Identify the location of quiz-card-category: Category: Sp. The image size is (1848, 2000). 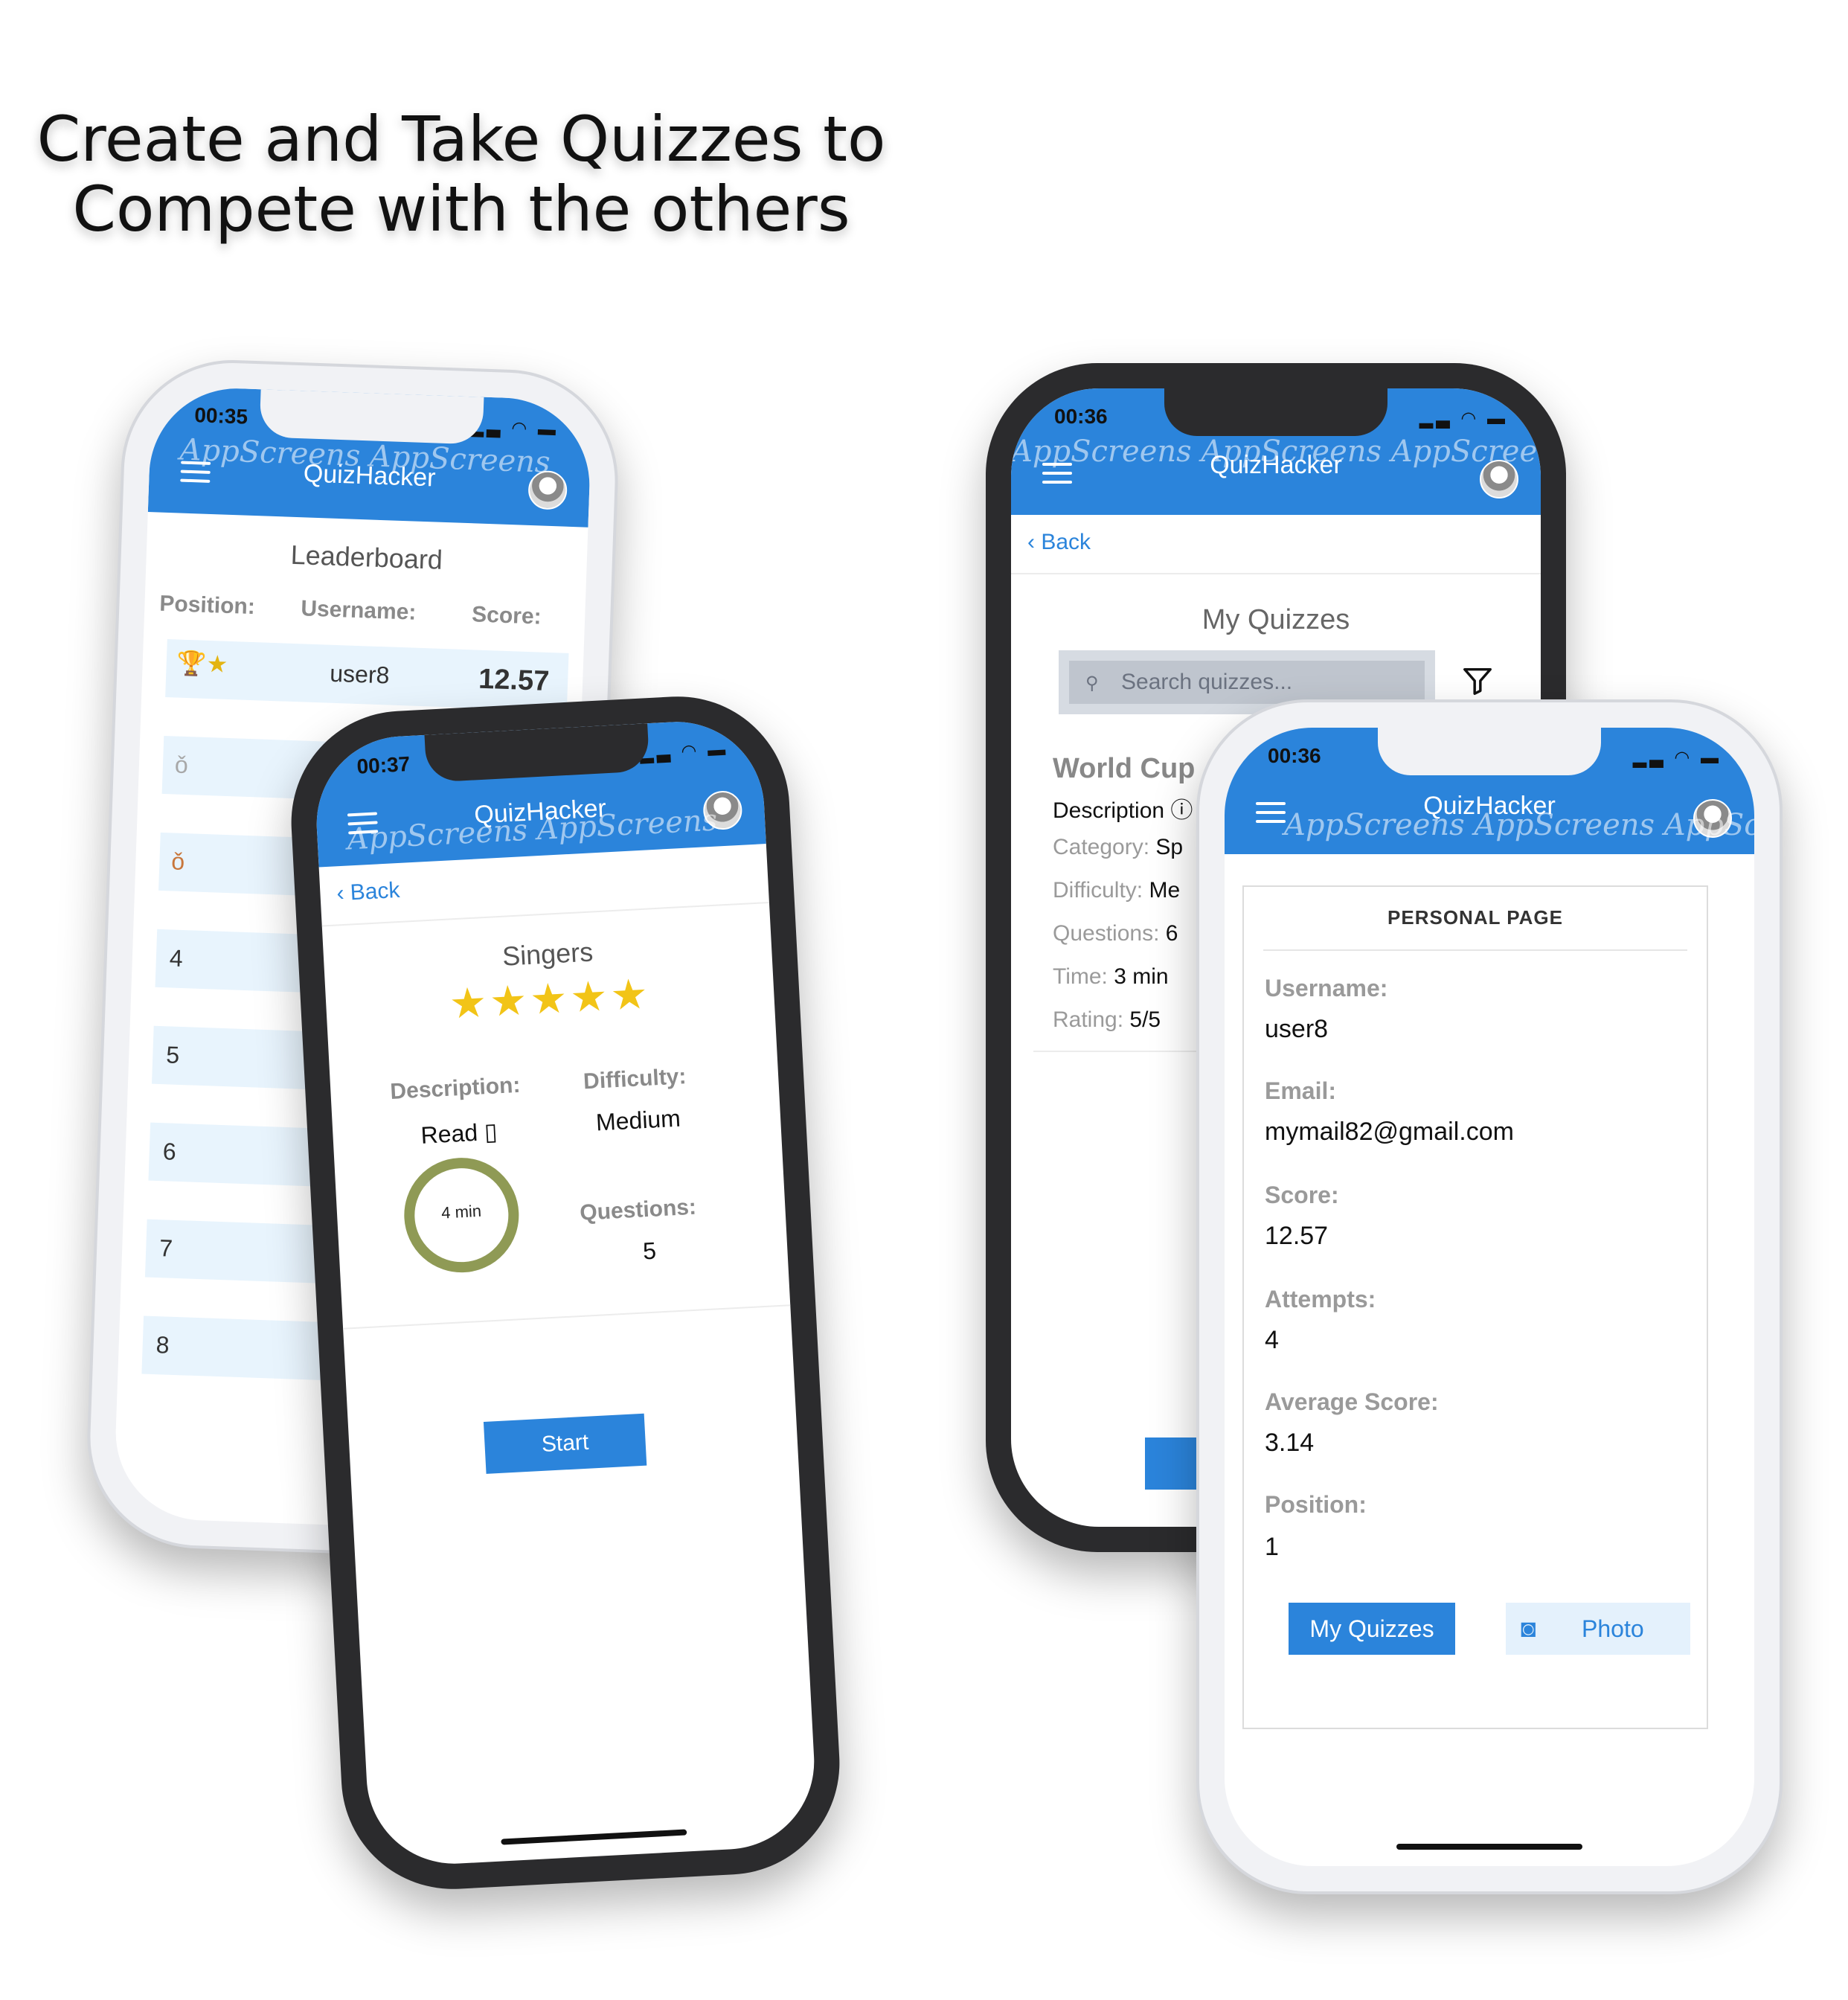
(1118, 847).